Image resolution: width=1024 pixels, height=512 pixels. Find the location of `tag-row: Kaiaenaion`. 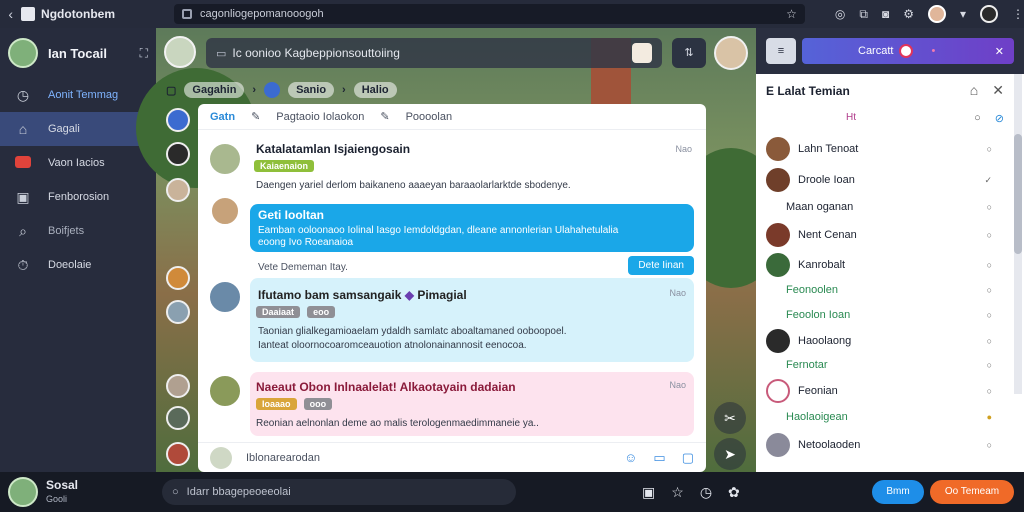

tag-row: Kaiaenaion is located at coordinates (286, 166).